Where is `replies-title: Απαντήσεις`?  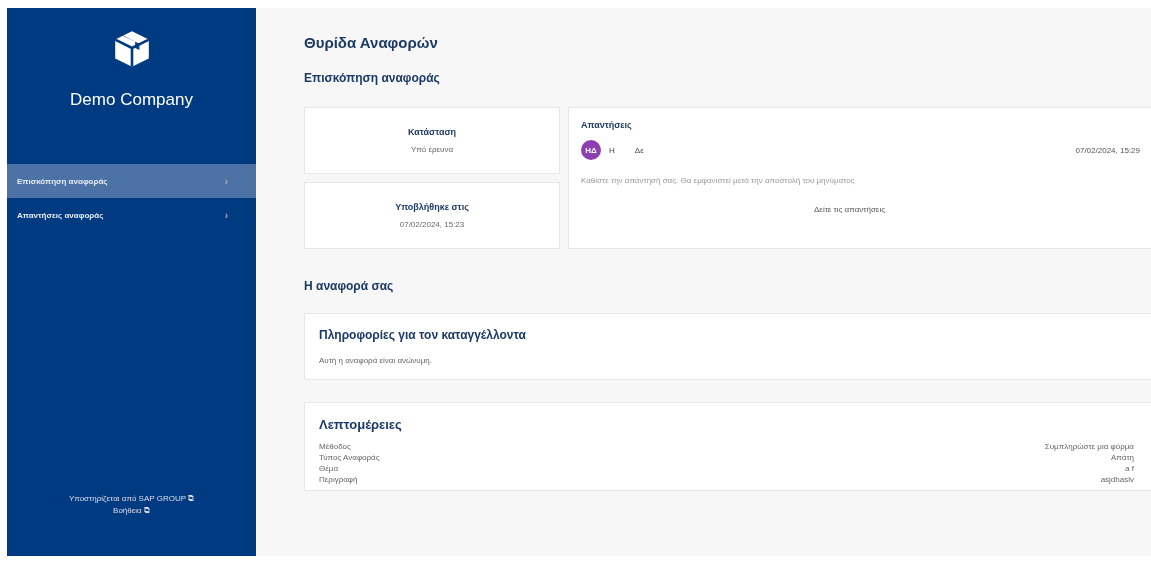 replies-title: Απαντήσεις is located at coordinates (607, 125).